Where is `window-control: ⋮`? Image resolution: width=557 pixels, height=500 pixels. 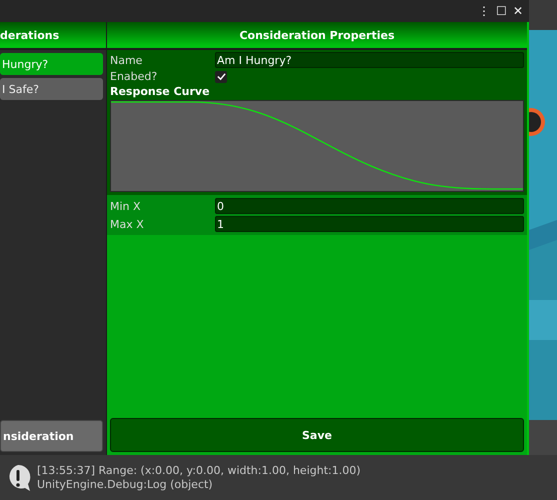 window-control: ⋮ is located at coordinates (484, 11).